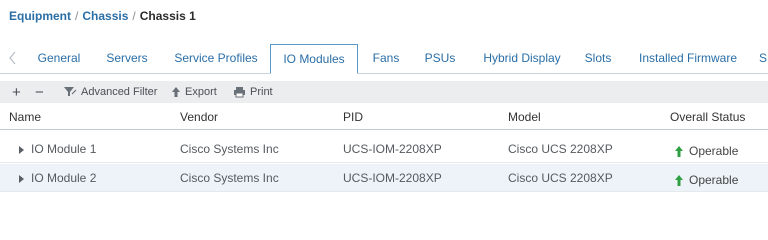 The height and width of the screenshot is (240, 768). I want to click on export-button: Export, so click(194, 92).